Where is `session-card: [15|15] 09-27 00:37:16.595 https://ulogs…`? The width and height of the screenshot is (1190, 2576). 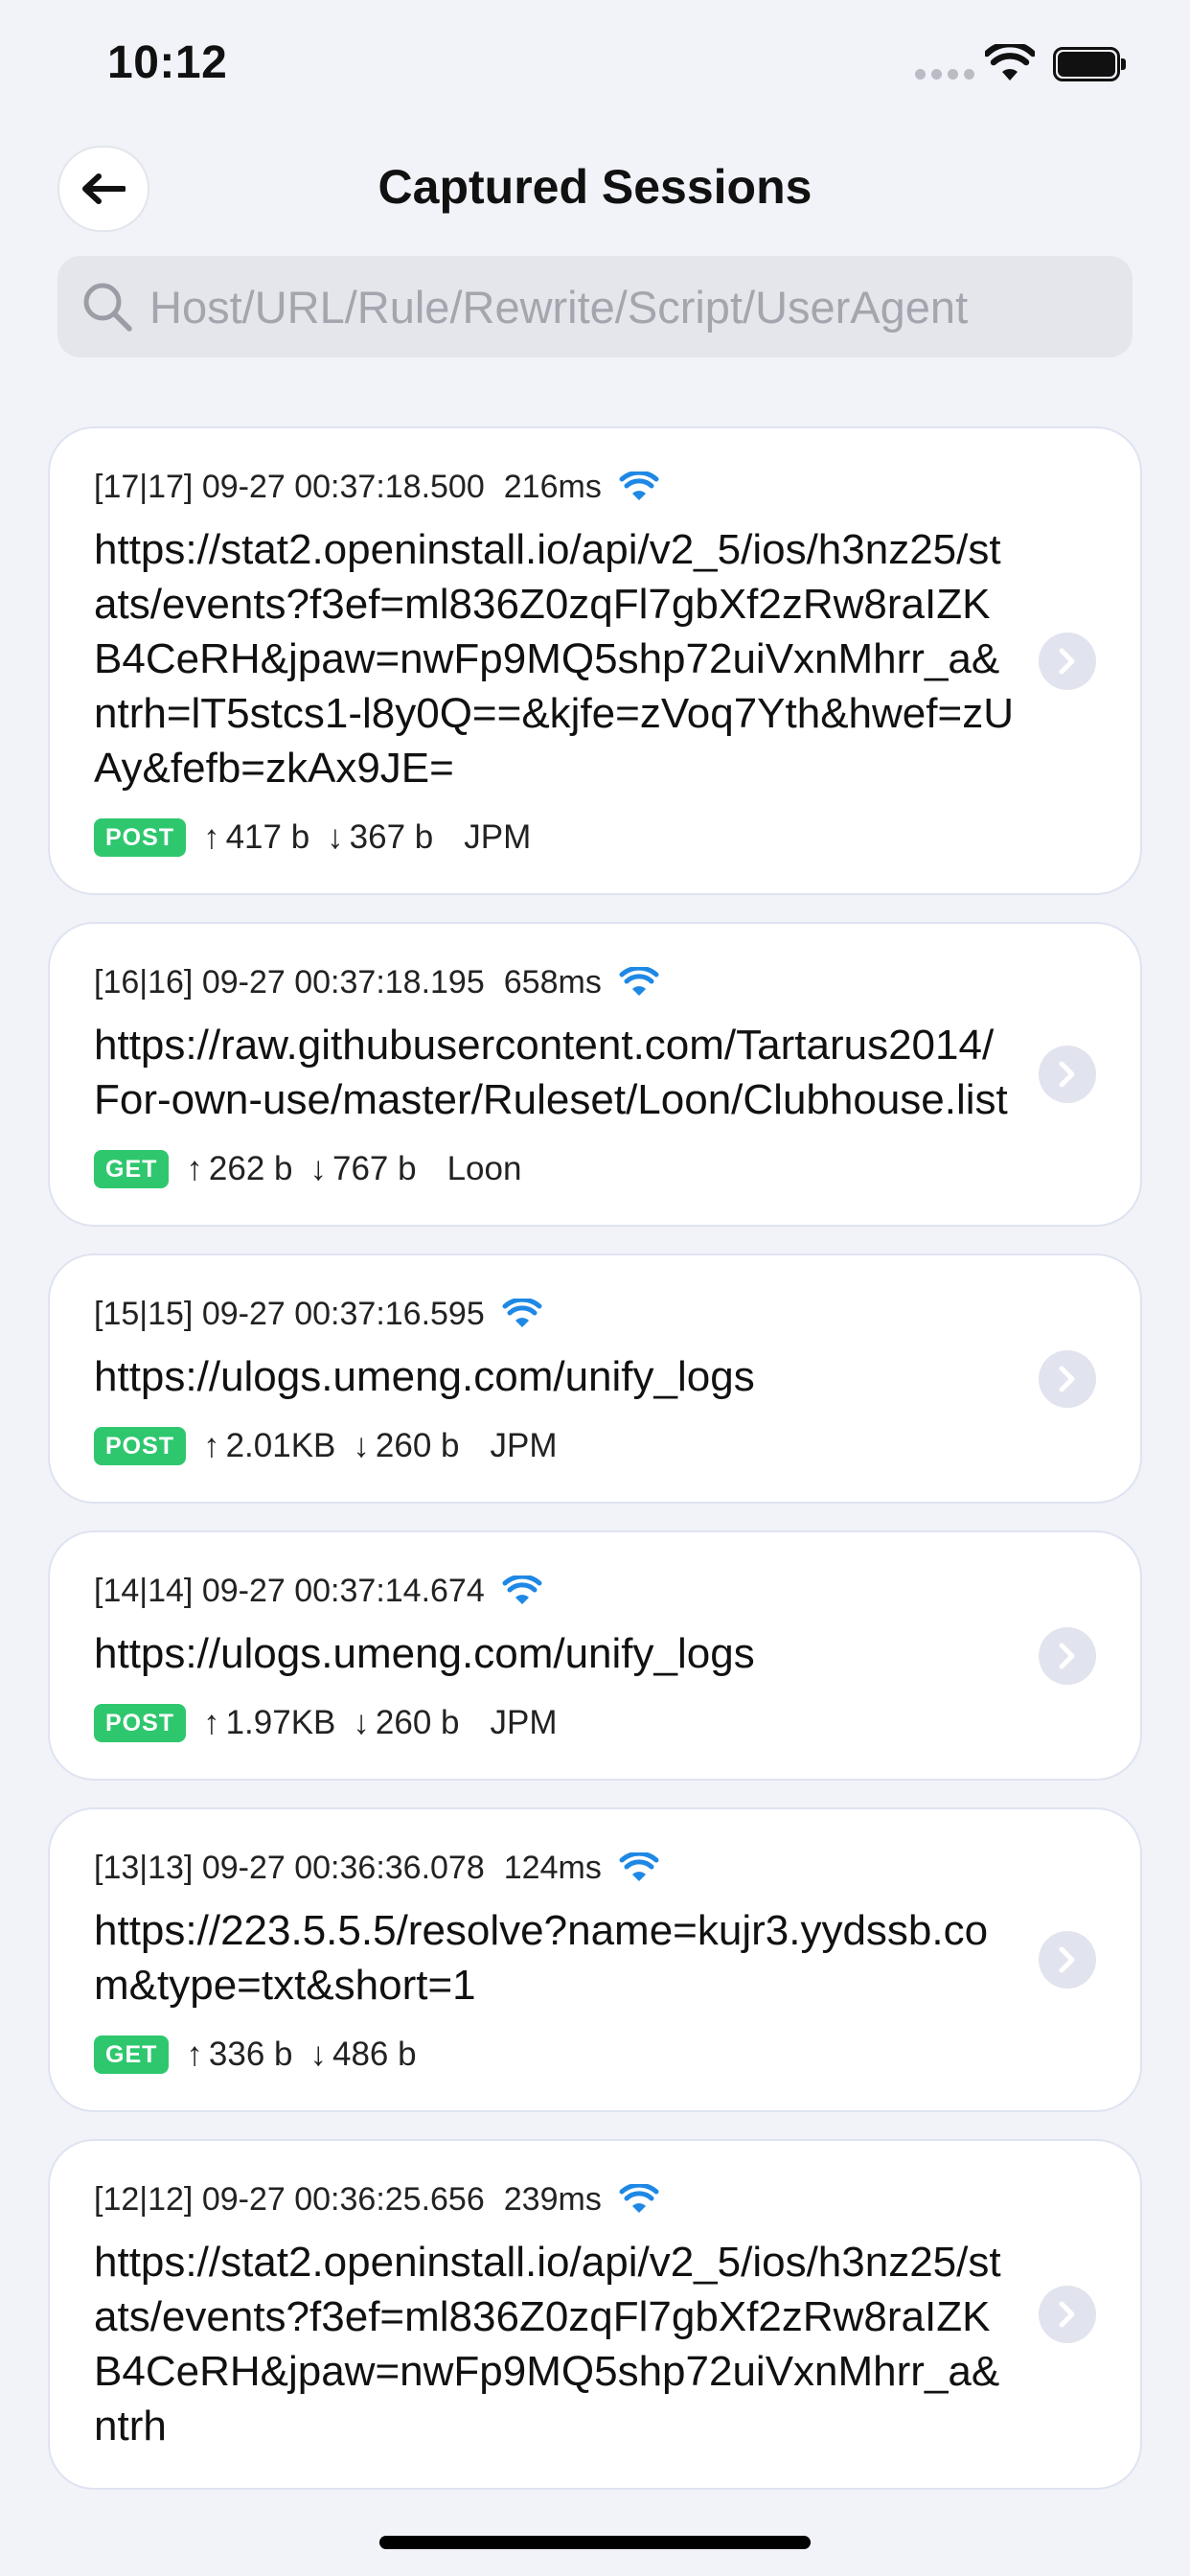
session-card: [15|15] 09-27 00:37:16.595 https://ulogs… is located at coordinates (595, 1379).